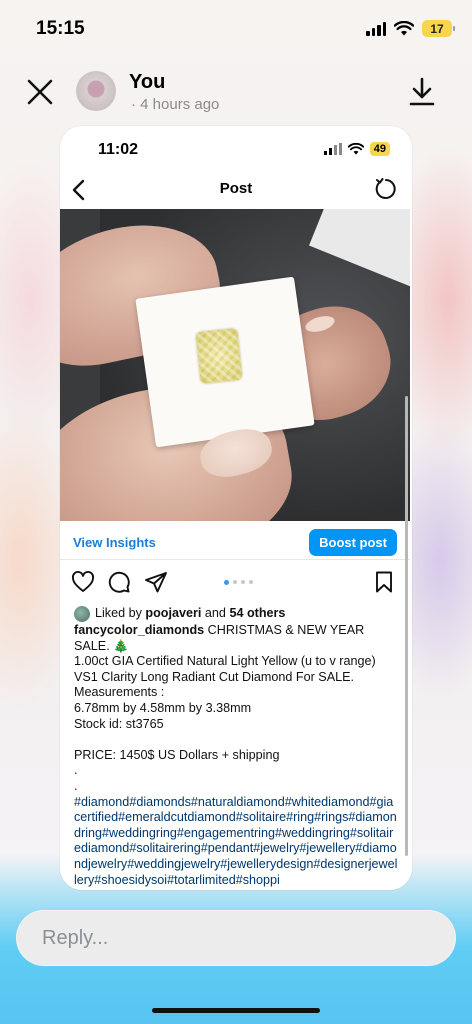 The height and width of the screenshot is (1024, 472). I want to click on inner-status-indicators: 49, so click(356, 149).